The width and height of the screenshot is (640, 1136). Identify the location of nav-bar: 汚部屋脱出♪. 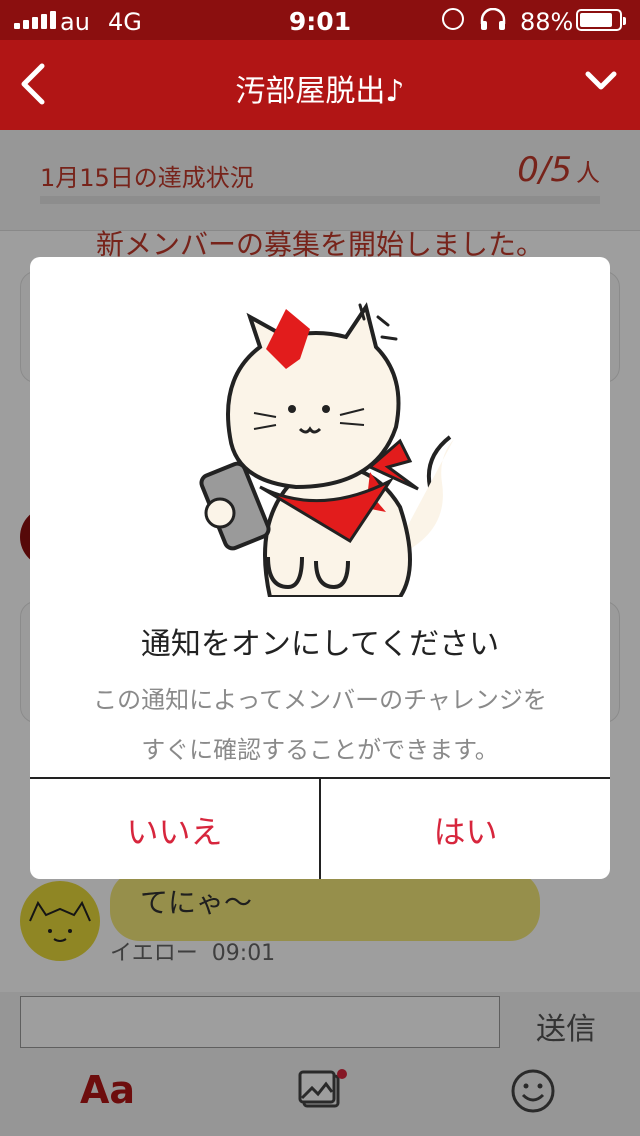
(320, 85).